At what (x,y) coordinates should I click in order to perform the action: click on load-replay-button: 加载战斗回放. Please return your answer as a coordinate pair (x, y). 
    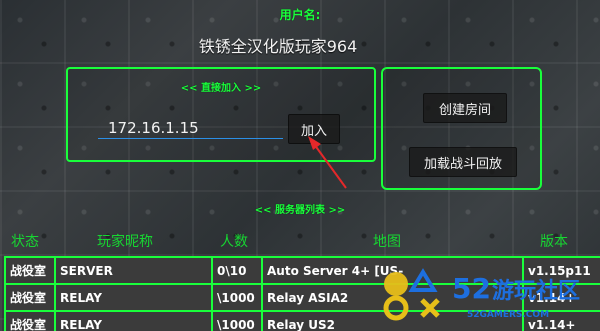
    Looking at the image, I should click on (463, 162).